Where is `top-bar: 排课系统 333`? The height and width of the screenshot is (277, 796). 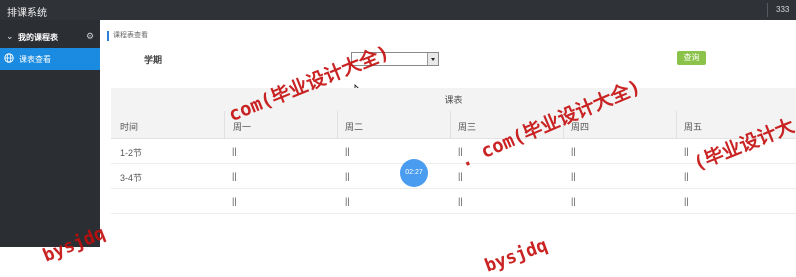 top-bar: 排课系统 333 is located at coordinates (398, 10).